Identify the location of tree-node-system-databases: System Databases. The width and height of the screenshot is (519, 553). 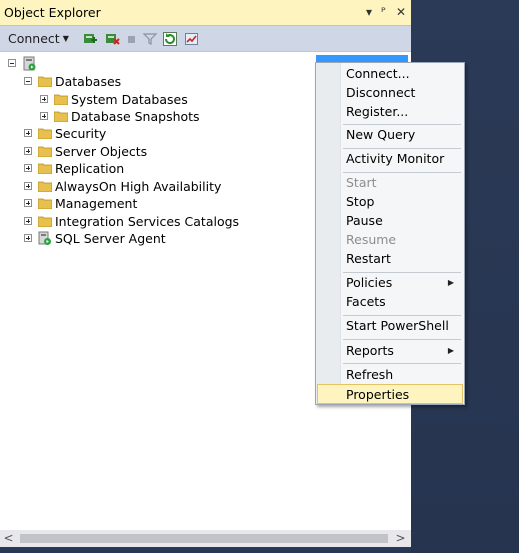
(150, 99).